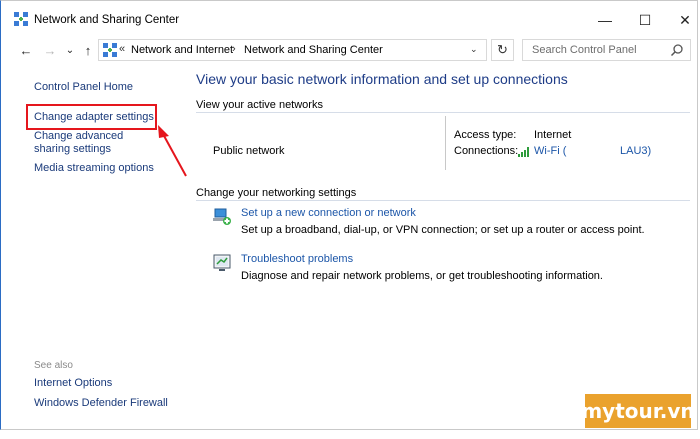 This screenshot has width=700, height=439. What do you see at coordinates (101, 403) in the screenshot?
I see `sidebar-item-windows-defender-firewall: Windows Defender Firewall` at bounding box center [101, 403].